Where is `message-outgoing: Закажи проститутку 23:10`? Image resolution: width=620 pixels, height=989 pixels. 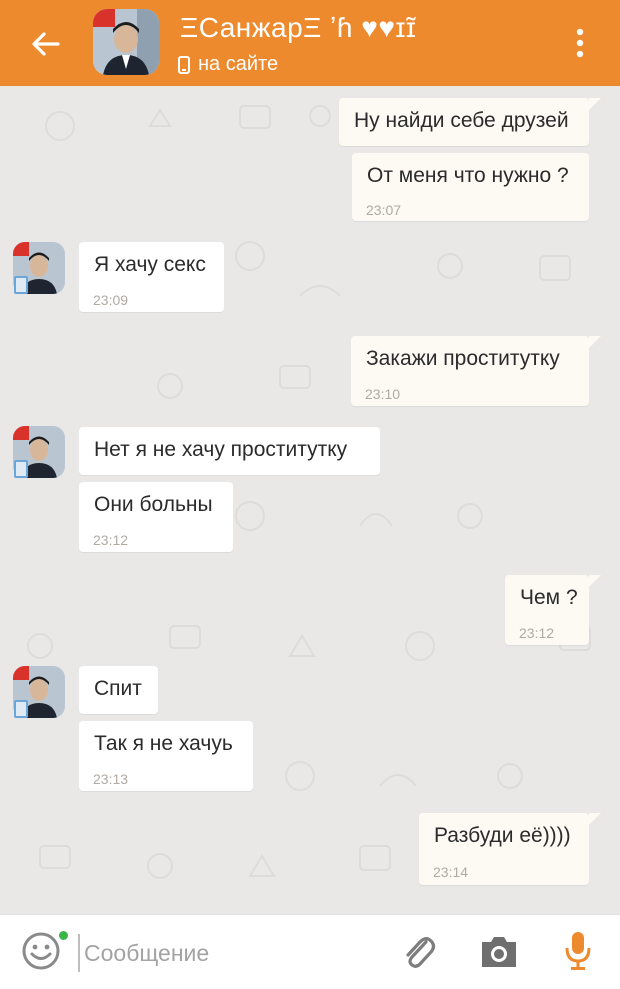
message-outgoing: Закажи проститутку 23:10 is located at coordinates (470, 371).